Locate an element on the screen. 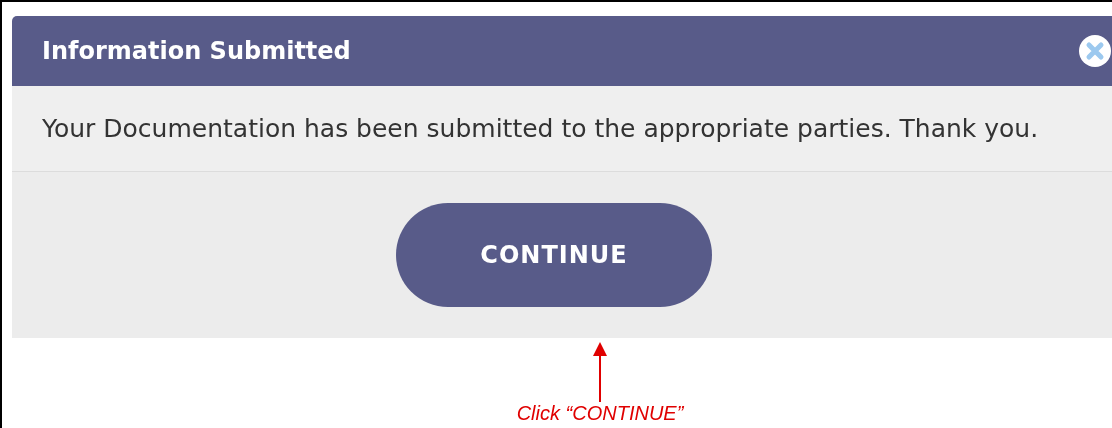 The width and height of the screenshot is (1112, 428). continue-button: CONTINUE is located at coordinates (554, 255).